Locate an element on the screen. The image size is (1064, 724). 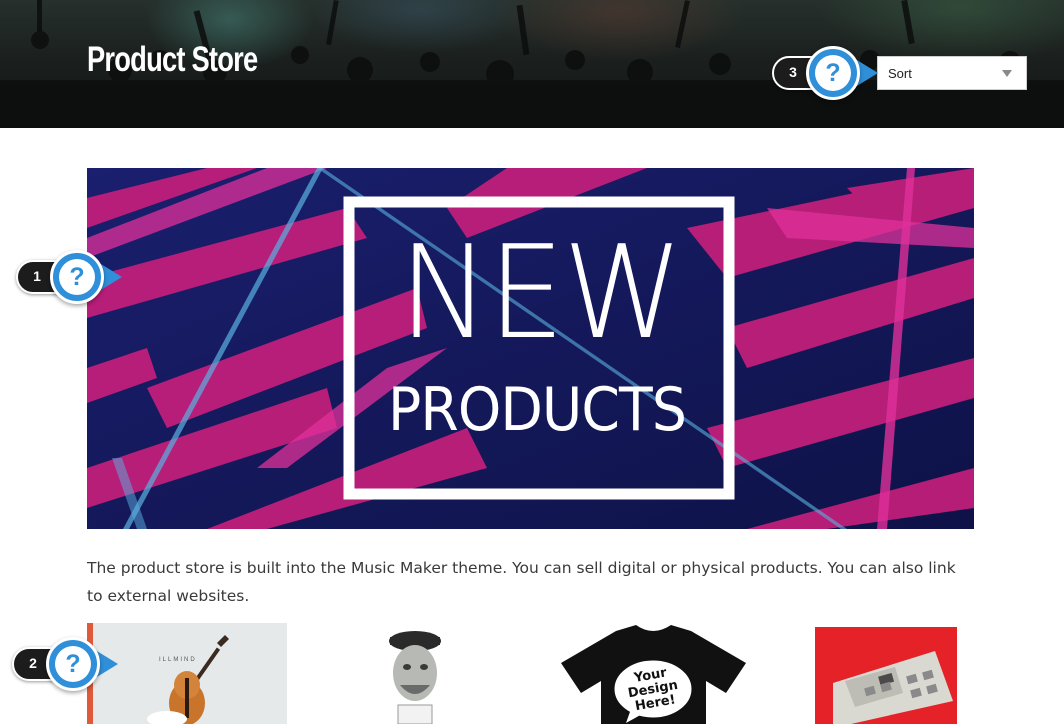
caret-down-icon is located at coordinates (1007, 73).